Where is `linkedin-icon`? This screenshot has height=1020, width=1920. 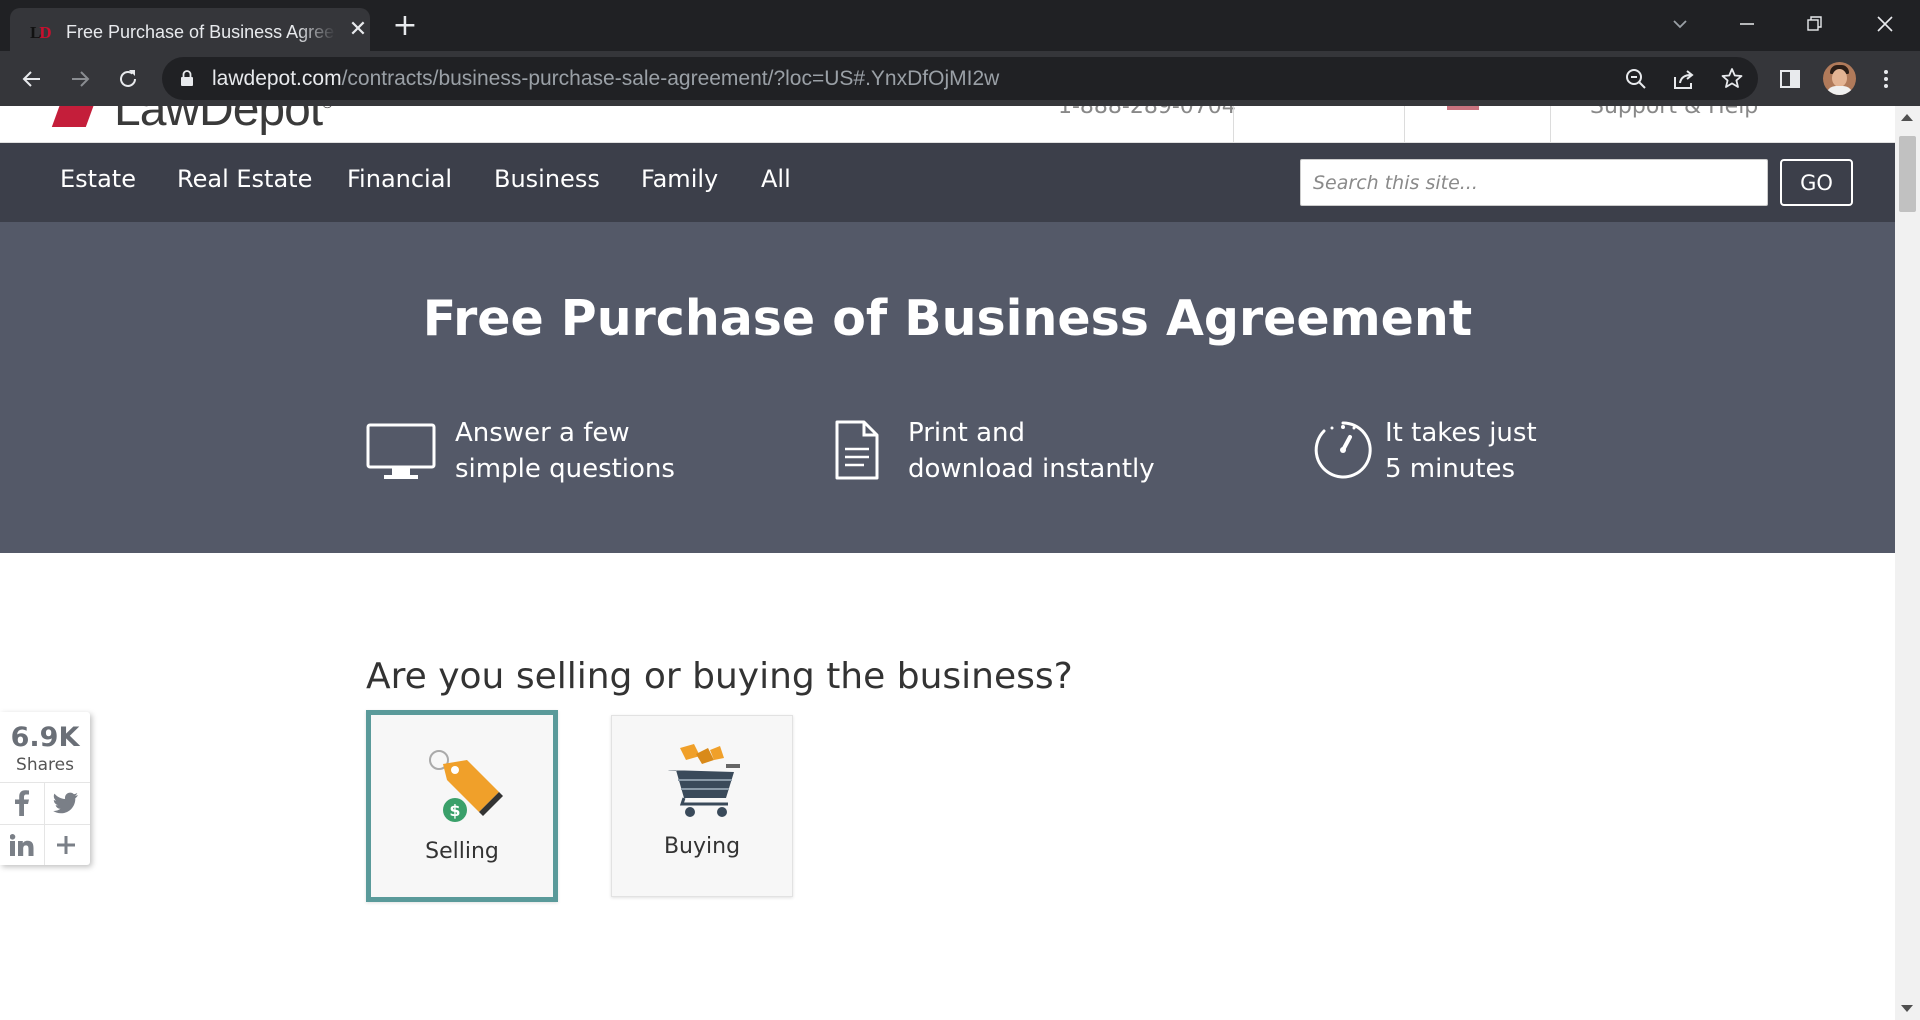 linkedin-icon is located at coordinates (22, 845).